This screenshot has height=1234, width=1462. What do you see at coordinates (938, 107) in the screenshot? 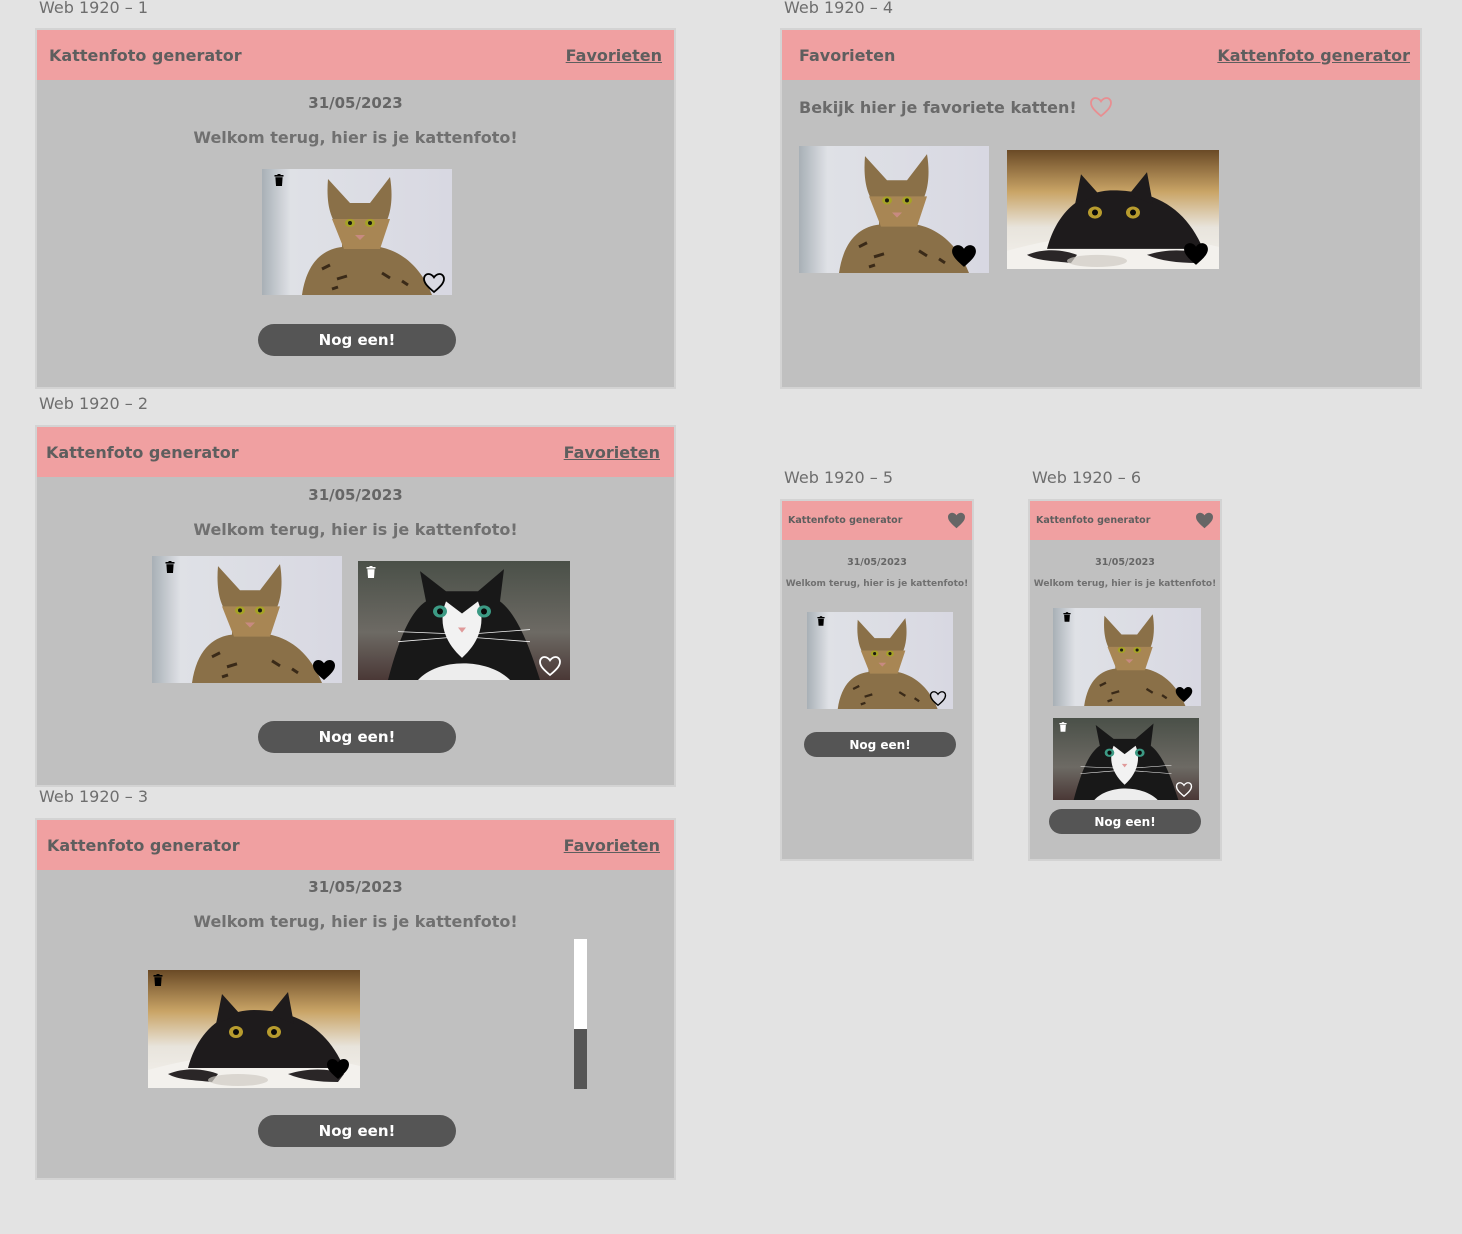
I see `favorites-heading: Bekijk hier je favoriete katten!` at bounding box center [938, 107].